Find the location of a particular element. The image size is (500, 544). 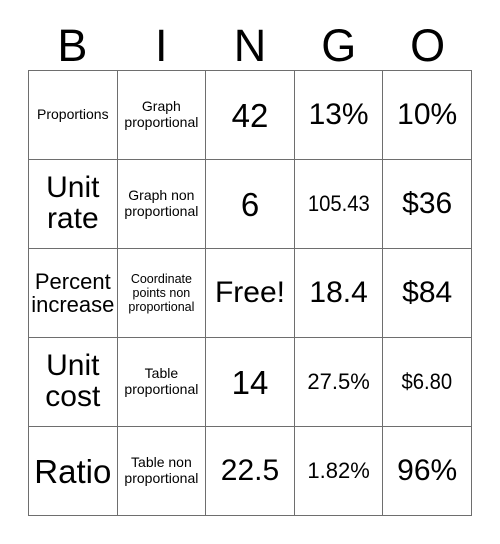

bingo-cell-label: 14 is located at coordinates (250, 382).